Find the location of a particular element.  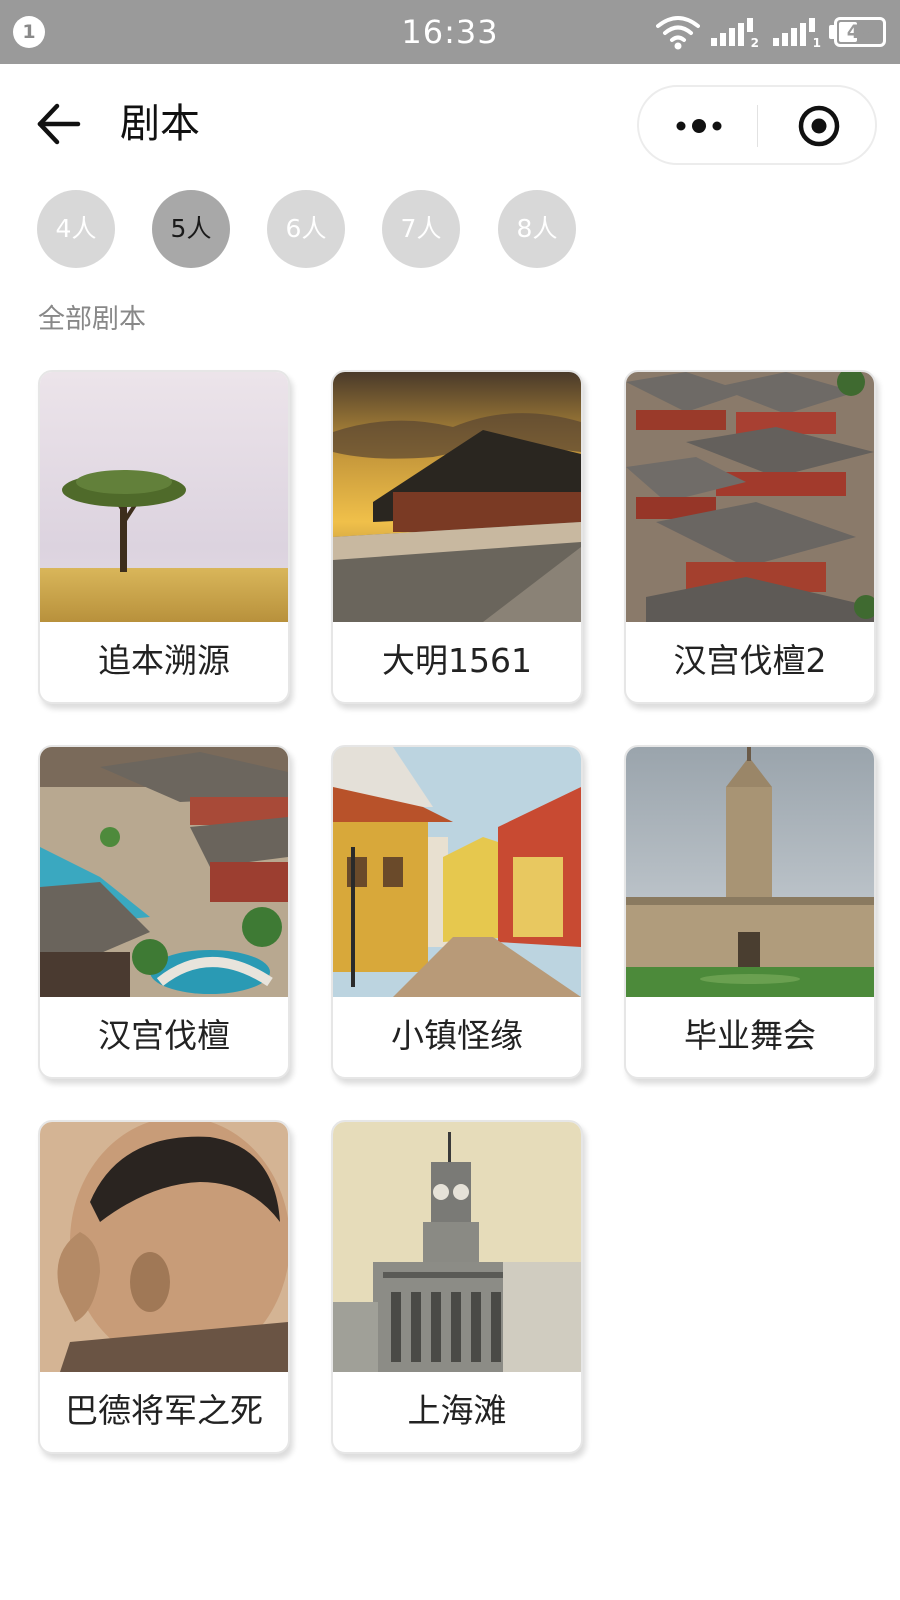

sim2-label: 2 is located at coordinates (754, 43).